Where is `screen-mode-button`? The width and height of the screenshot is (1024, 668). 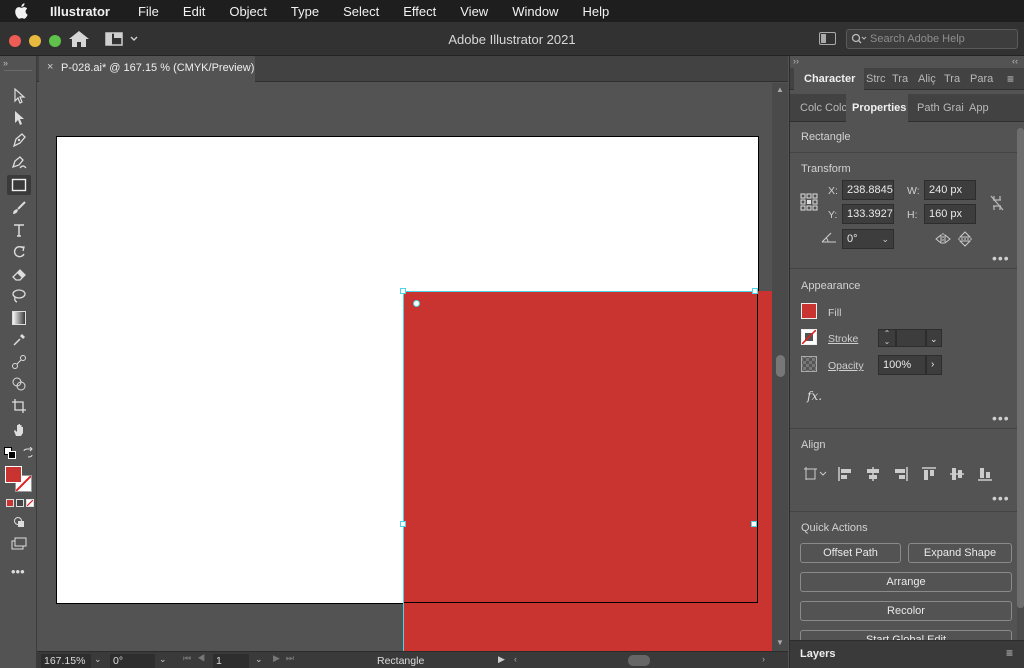 screen-mode-button is located at coordinates (19, 544).